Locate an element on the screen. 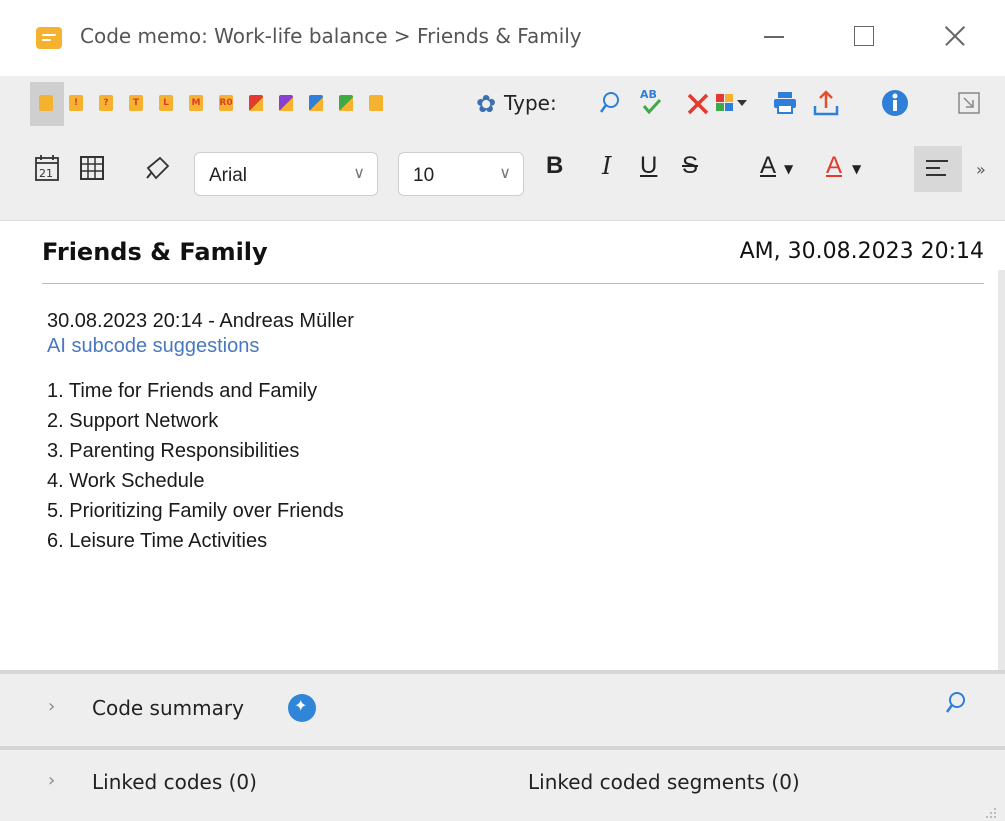  list-item: 3. Parenting Responsibilities is located at coordinates (173, 451).